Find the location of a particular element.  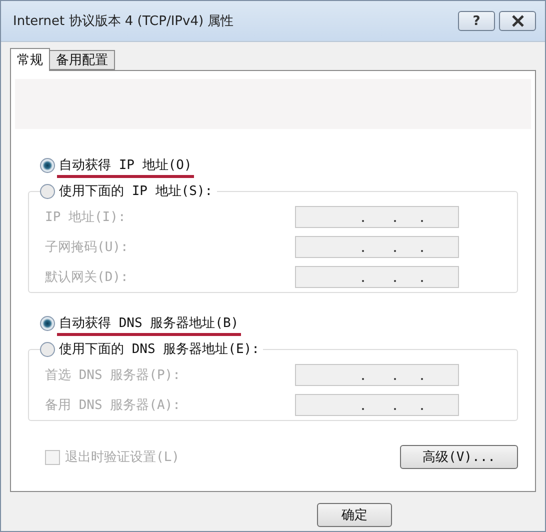

close-icon is located at coordinates (517, 21).